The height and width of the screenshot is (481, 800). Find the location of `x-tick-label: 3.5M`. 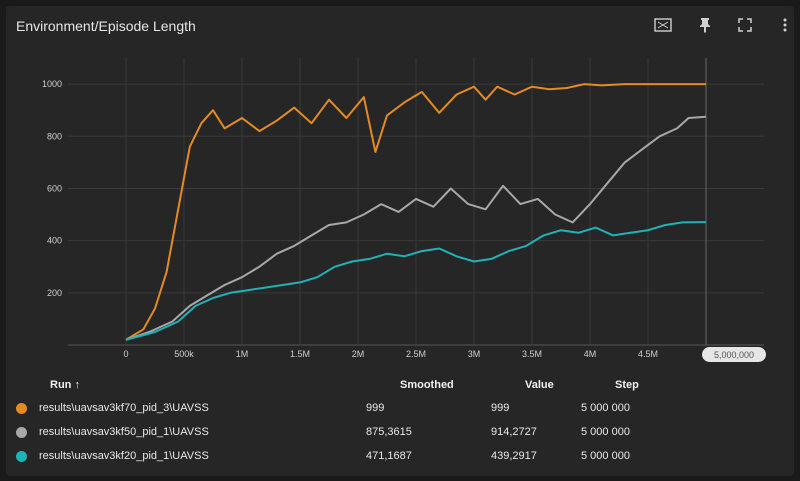

x-tick-label: 3.5M is located at coordinates (532, 354).